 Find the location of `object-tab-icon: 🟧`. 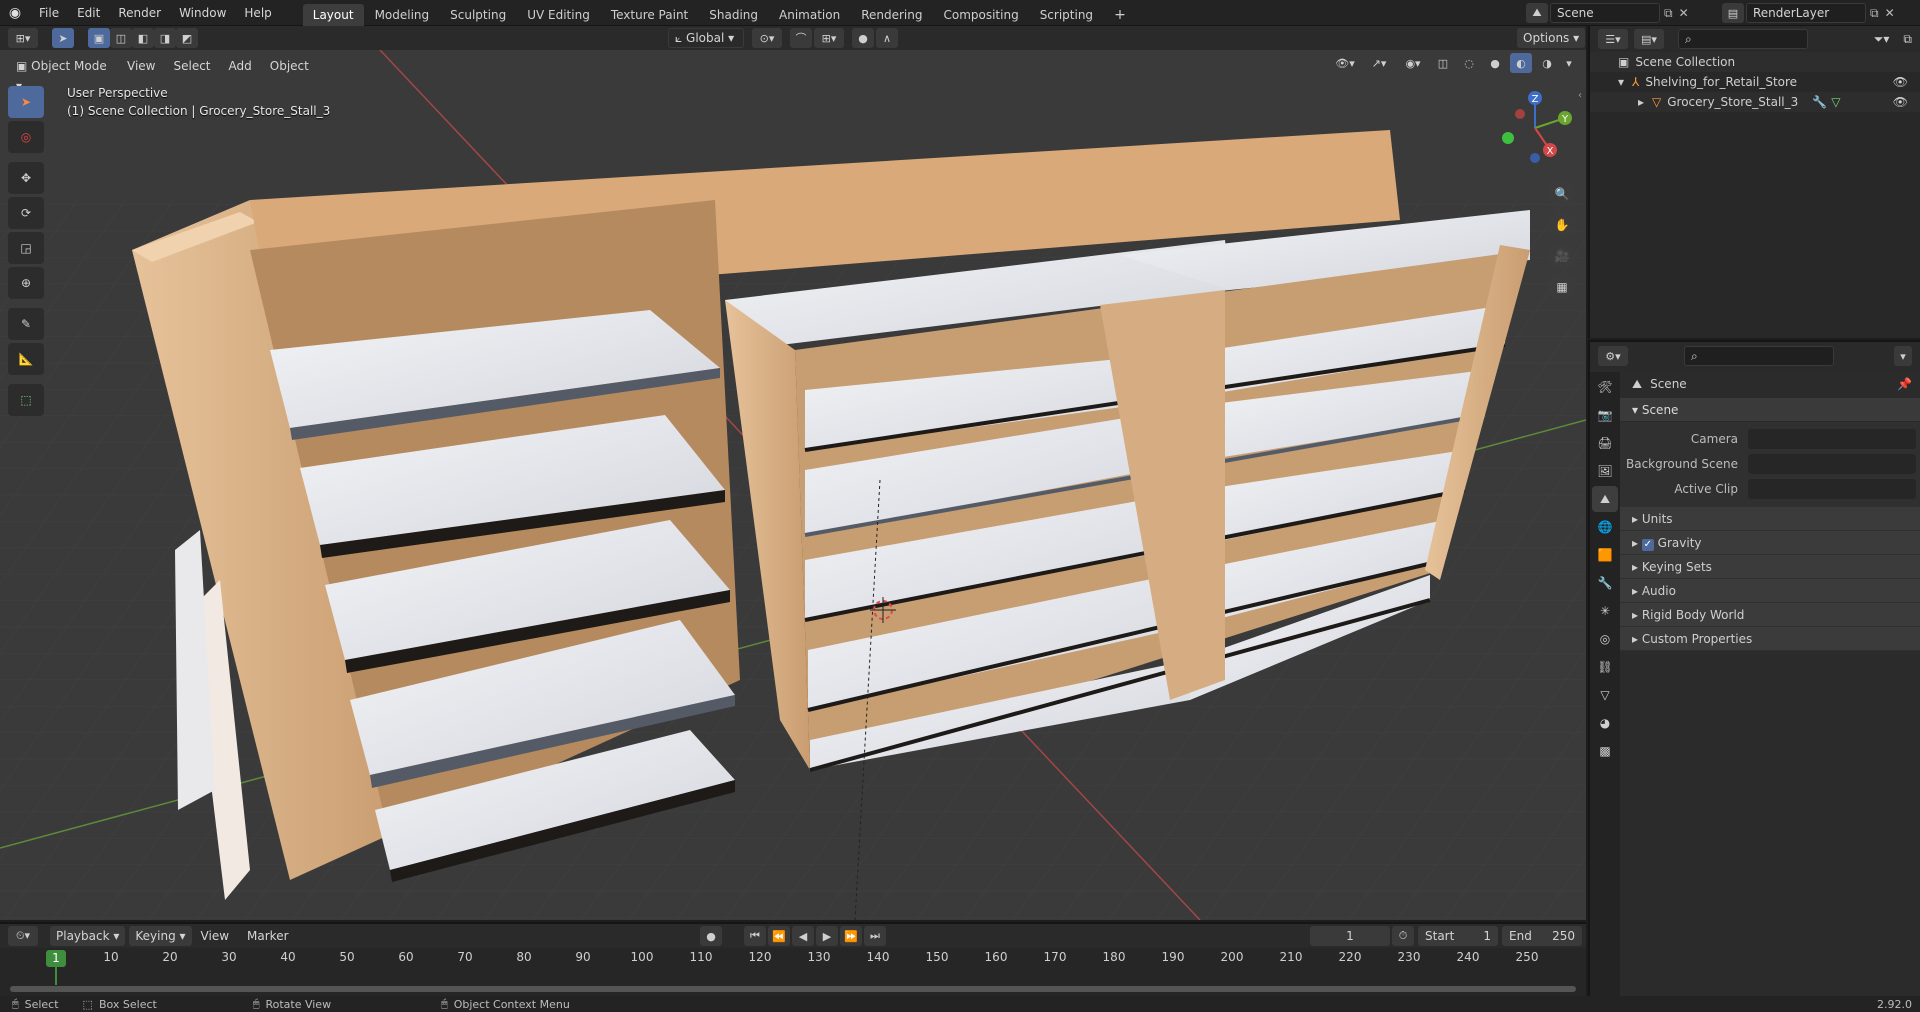

object-tab-icon: 🟧 is located at coordinates (1605, 555).